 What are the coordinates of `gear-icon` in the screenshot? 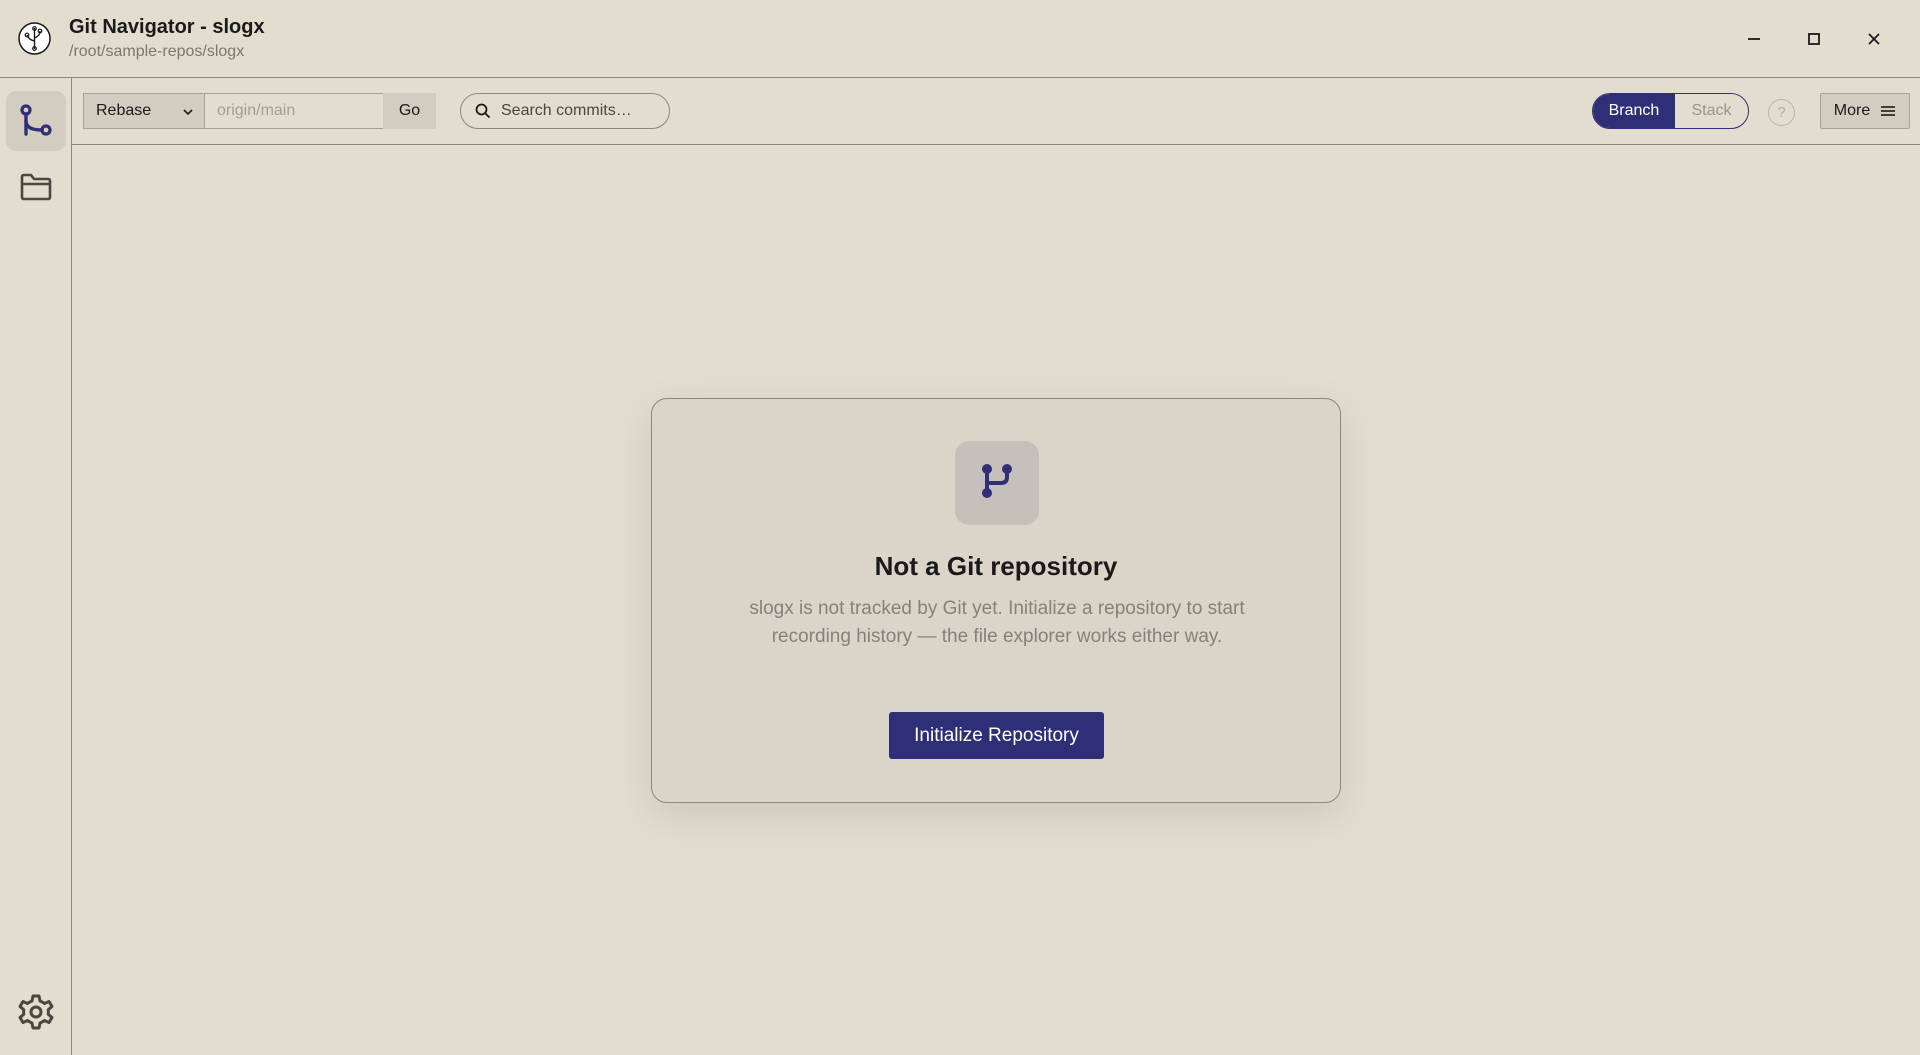 It's located at (36, 1012).